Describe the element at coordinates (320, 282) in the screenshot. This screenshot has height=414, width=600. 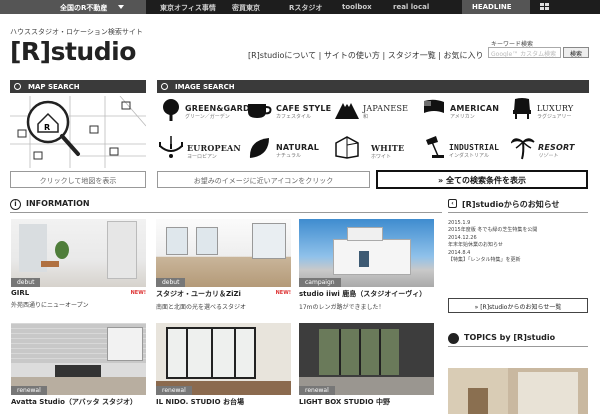
I see `status-badge: campaign` at that location.